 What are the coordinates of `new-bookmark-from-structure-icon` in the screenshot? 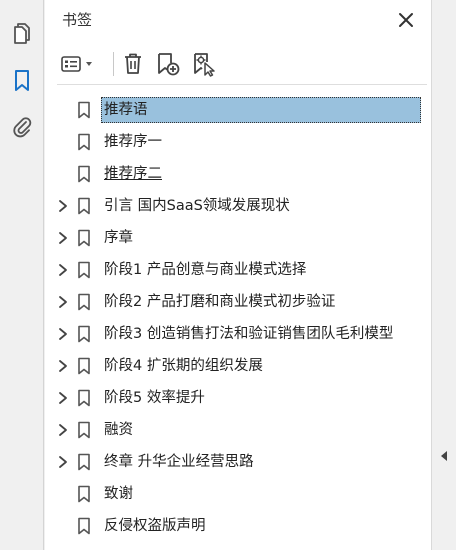 It's located at (204, 65).